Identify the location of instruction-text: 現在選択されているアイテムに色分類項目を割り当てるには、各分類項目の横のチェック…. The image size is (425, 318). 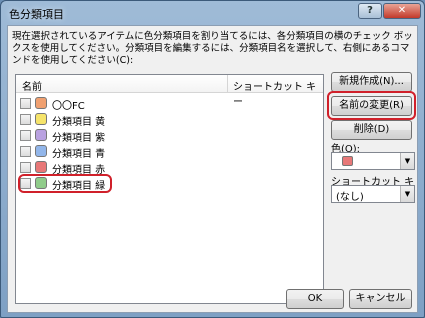
(212, 48).